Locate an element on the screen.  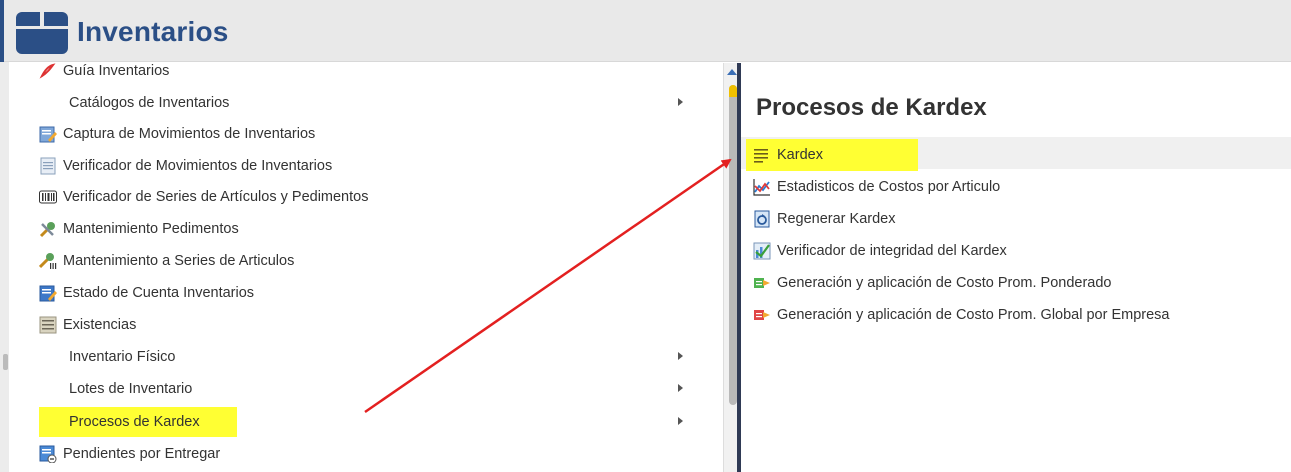
submenu-title: Procesos de Kardex is located at coordinates (871, 107).